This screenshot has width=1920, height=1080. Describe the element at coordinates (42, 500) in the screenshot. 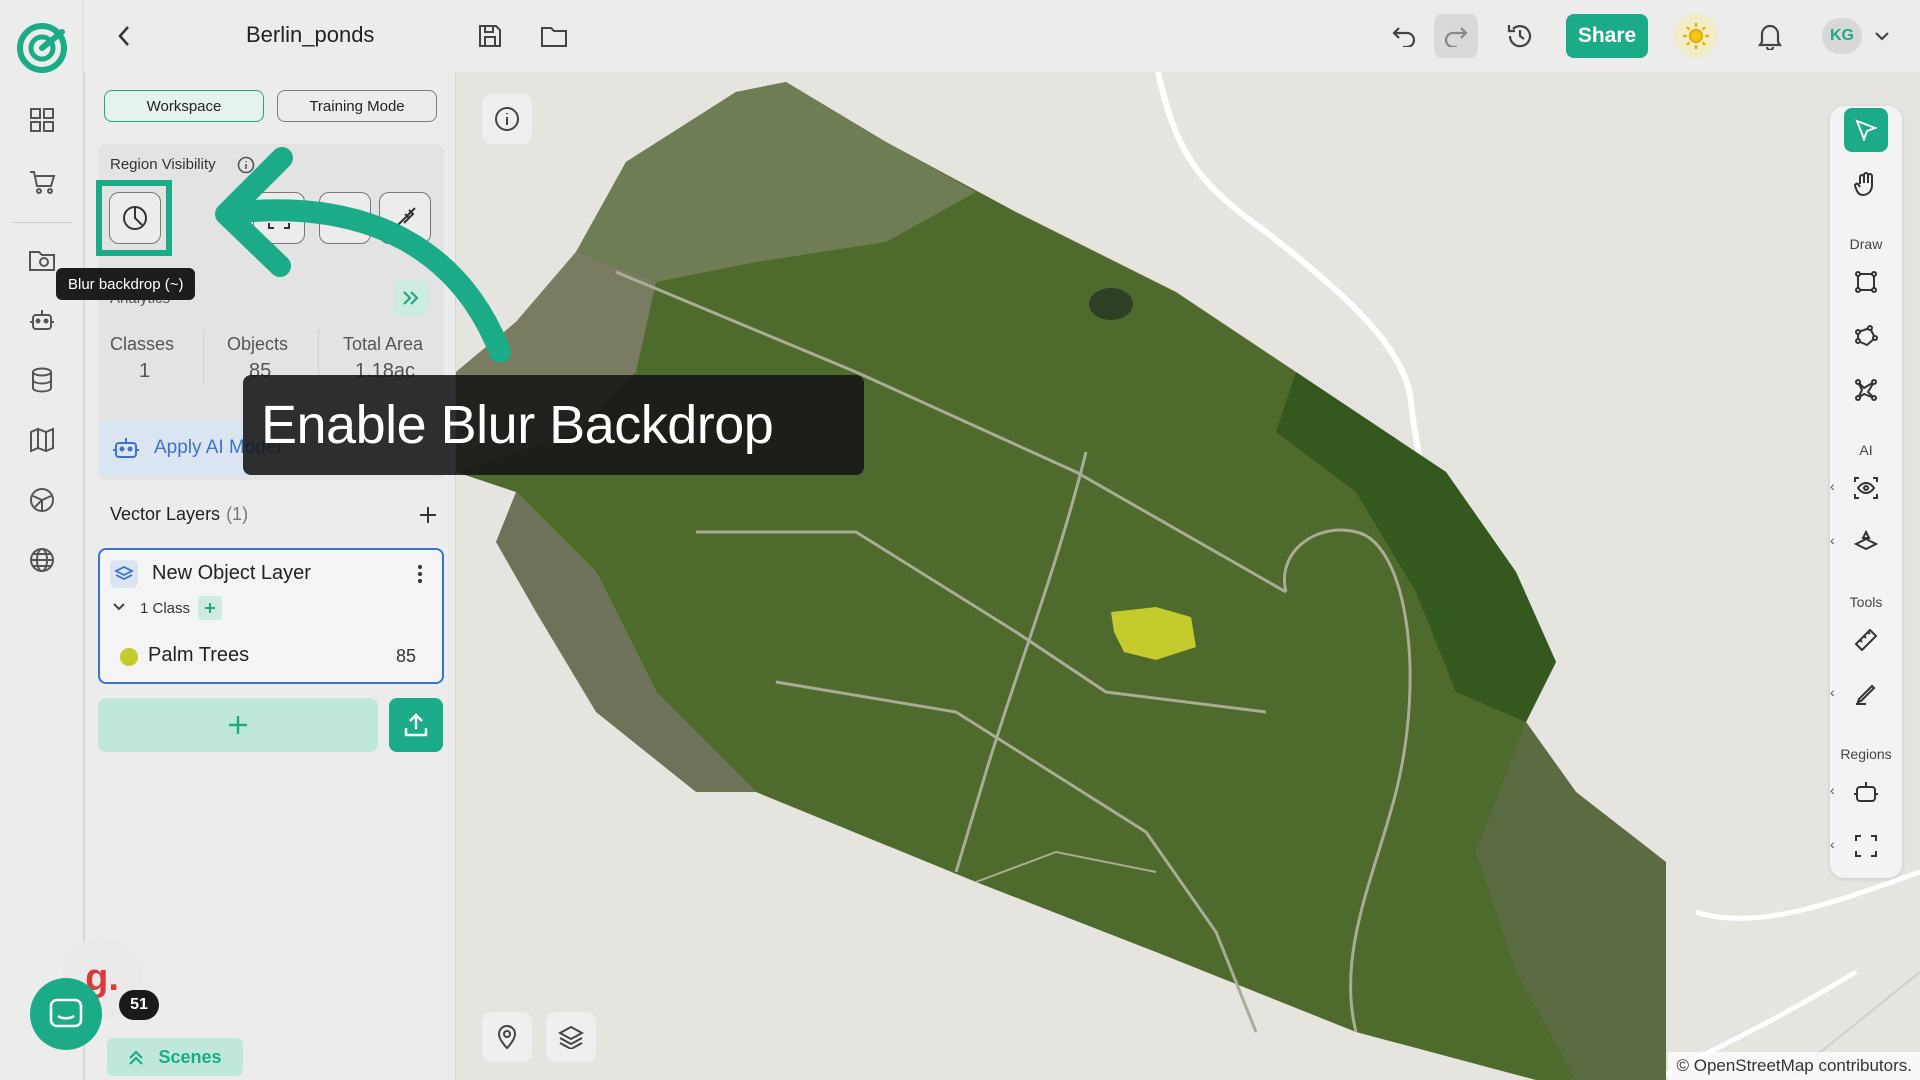

I see `globe-grid-icon` at that location.